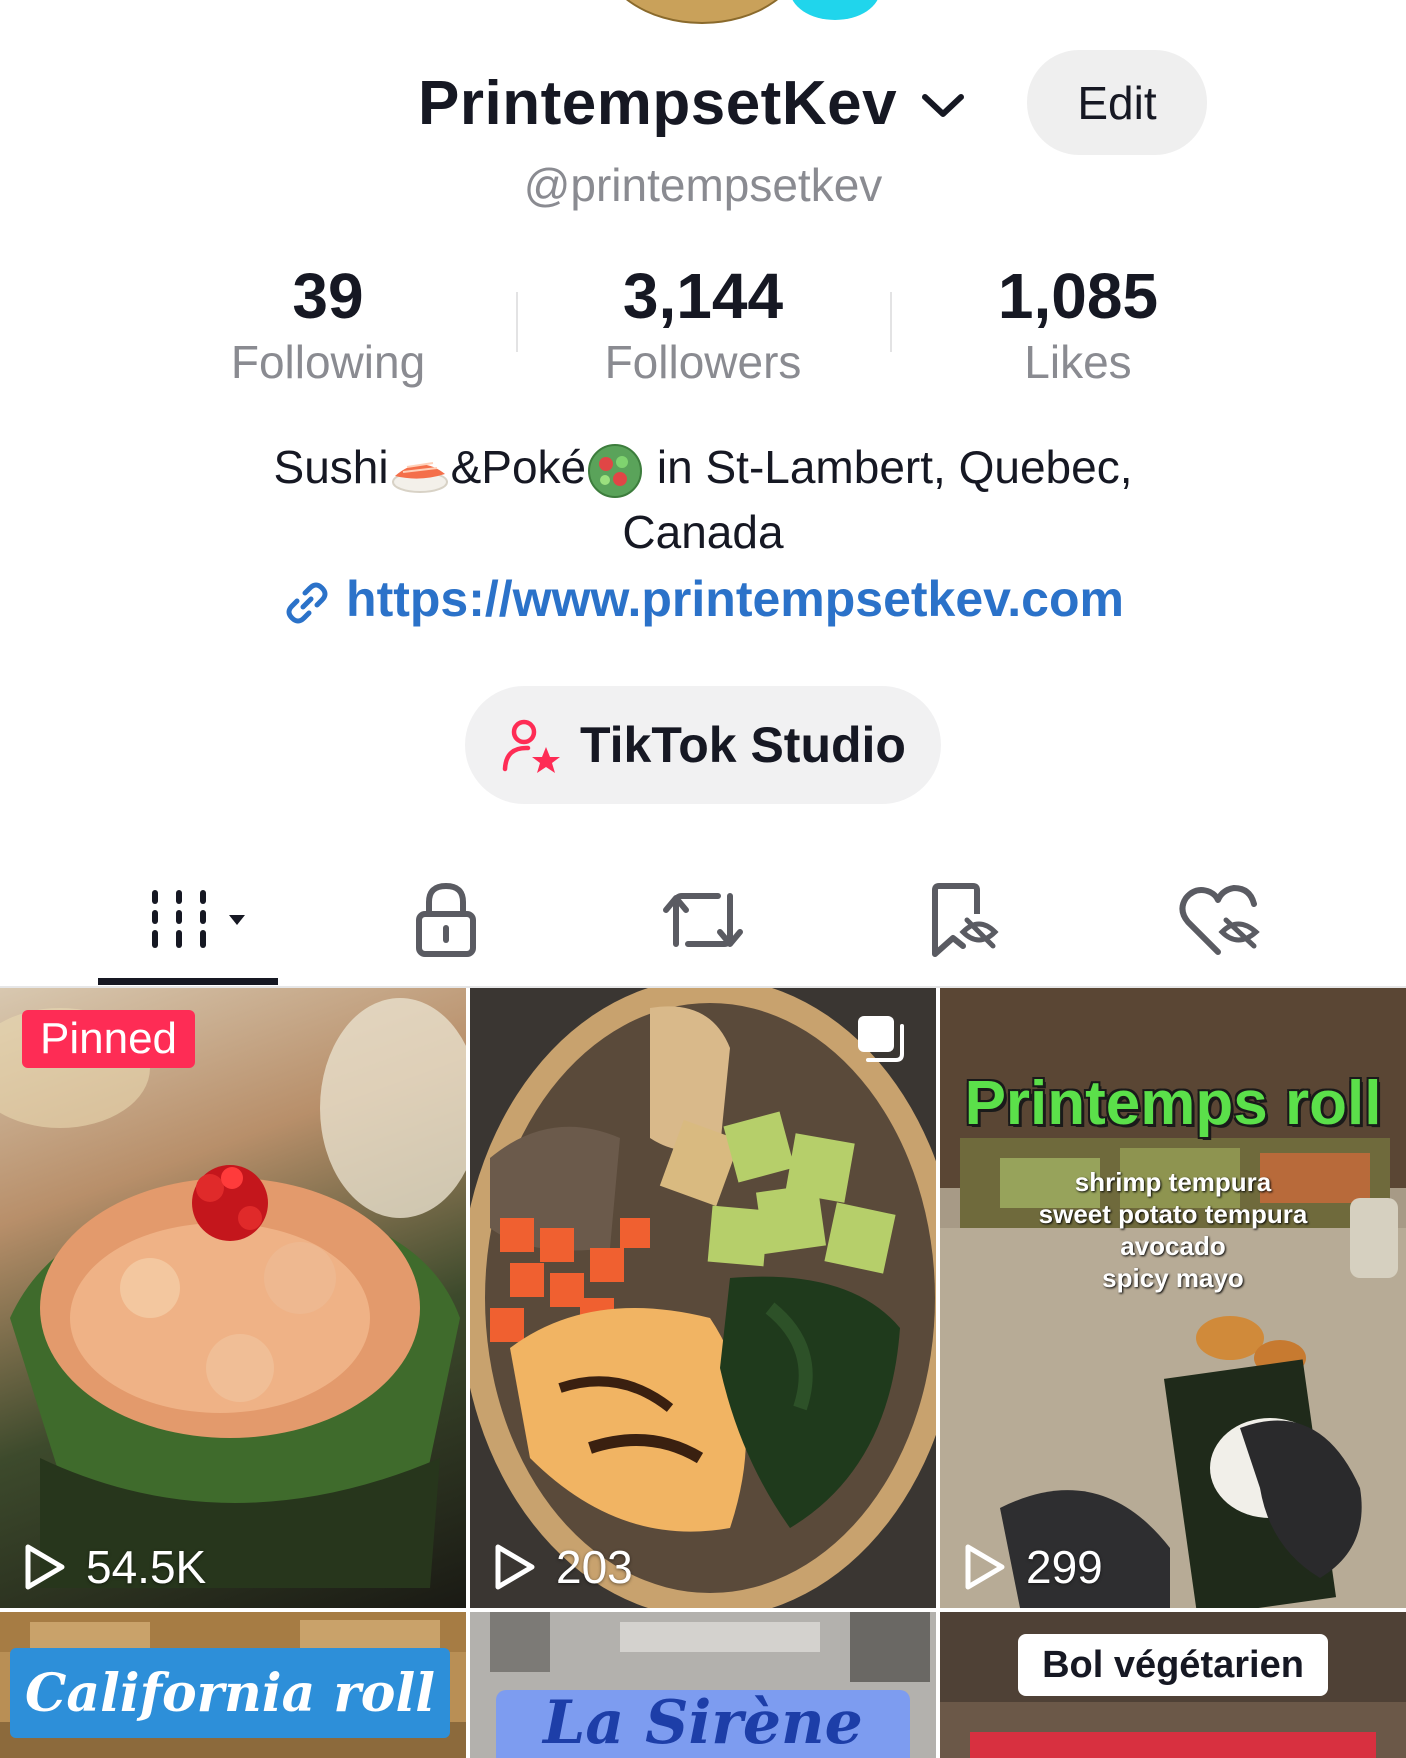  I want to click on favorites-hidden-icon, so click(965, 920).